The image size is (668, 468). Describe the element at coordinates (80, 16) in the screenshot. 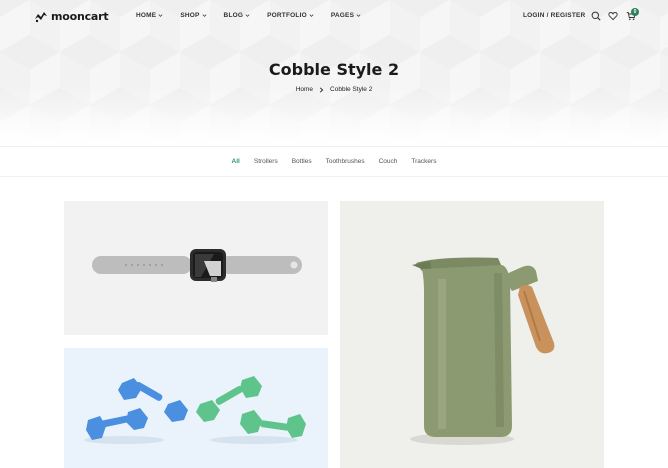

I see `brand-name: mooncart` at that location.